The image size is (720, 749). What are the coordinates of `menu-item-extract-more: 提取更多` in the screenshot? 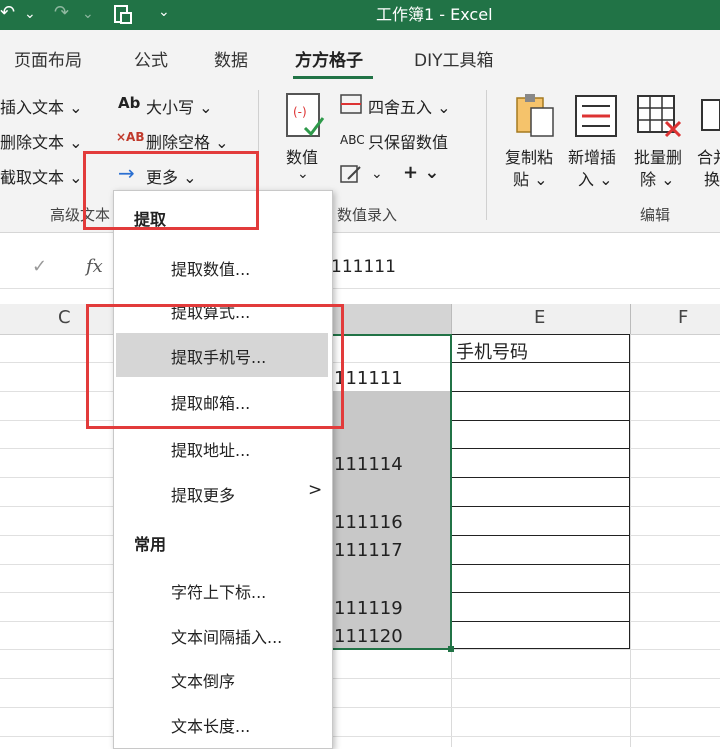 It's located at (203, 494).